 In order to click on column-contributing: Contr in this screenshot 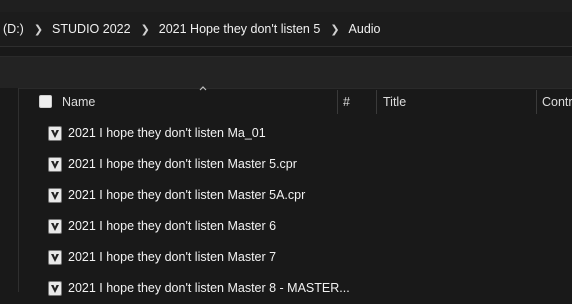, I will do `click(557, 101)`.